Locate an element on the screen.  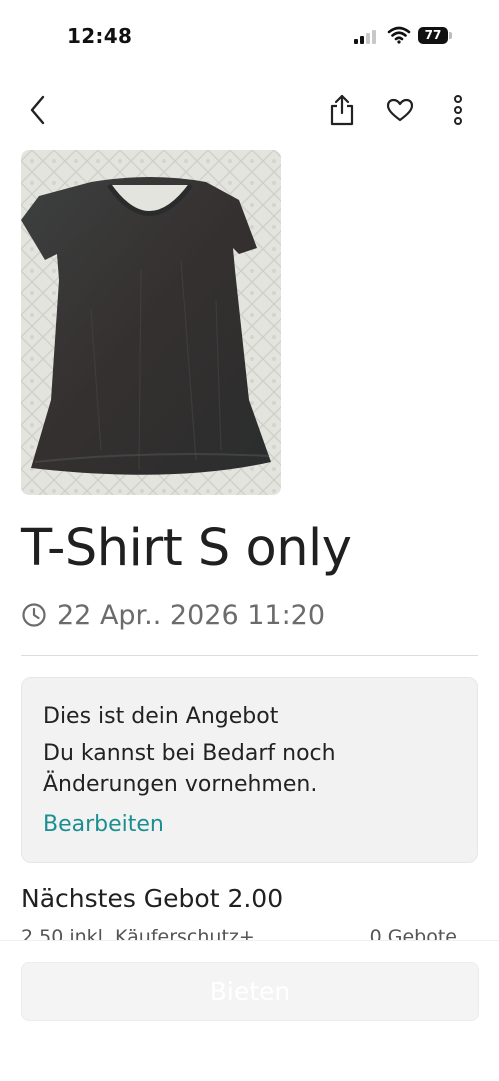
price-with-protection: 2.50 inkl. Käuferschutz+ is located at coordinates (138, 933).